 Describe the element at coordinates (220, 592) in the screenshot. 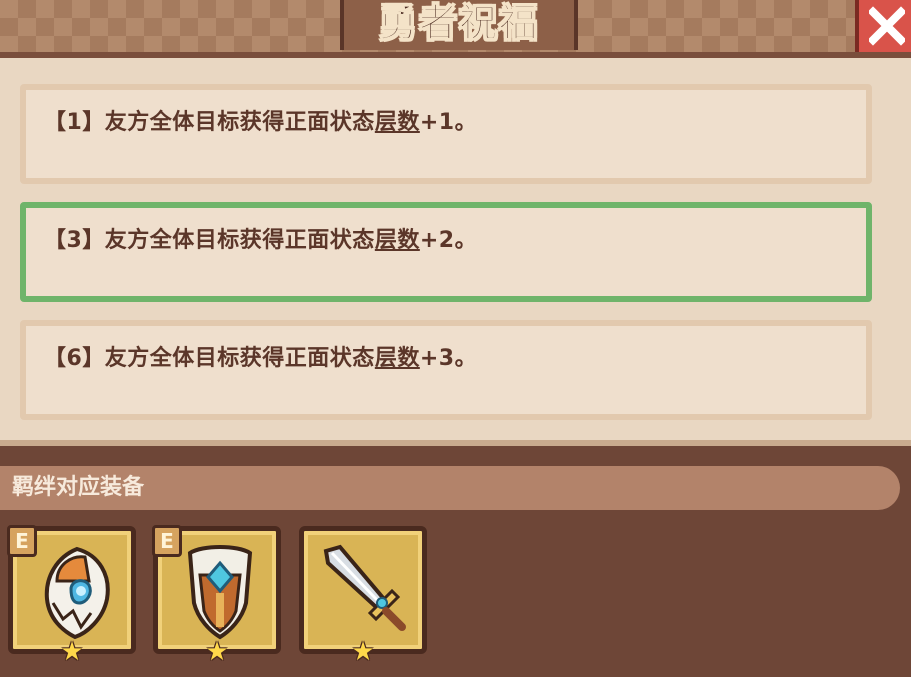

I see `gem-shield-icon` at that location.